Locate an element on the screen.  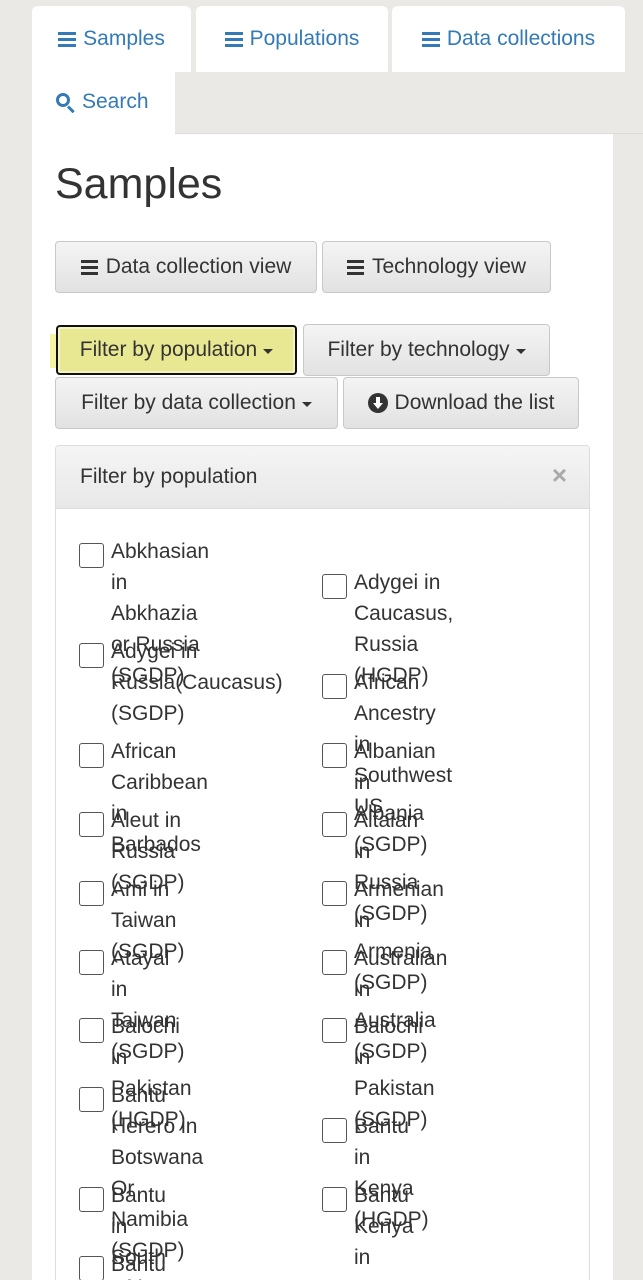
data-collection-view-button: Data collection view is located at coordinates (186, 267).